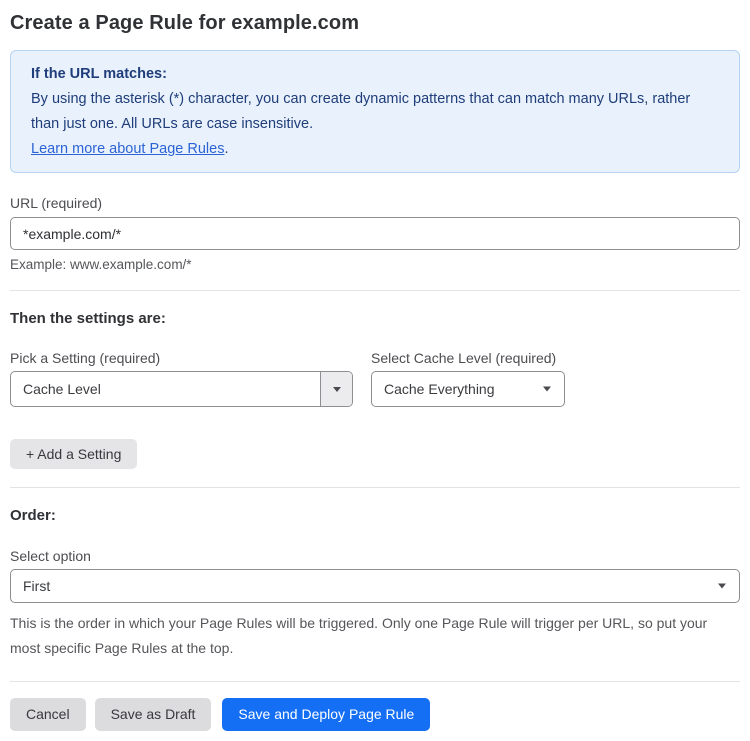  What do you see at coordinates (375, 149) in the screenshot?
I see `info-box-link-line: Learn more about Page Rules.` at bounding box center [375, 149].